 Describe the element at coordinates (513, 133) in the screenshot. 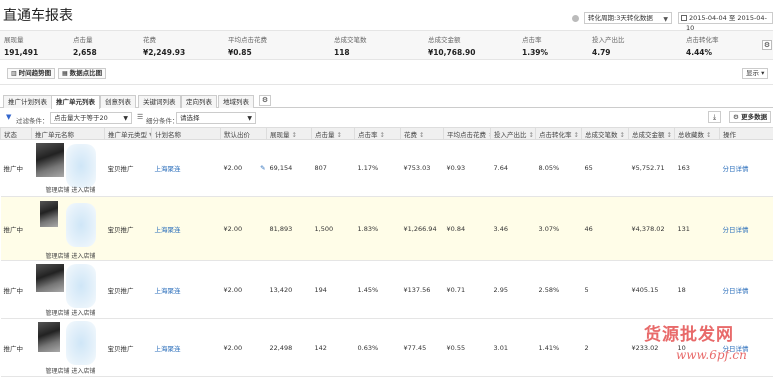

I see `col-roi: 投入产出比 ↕` at that location.